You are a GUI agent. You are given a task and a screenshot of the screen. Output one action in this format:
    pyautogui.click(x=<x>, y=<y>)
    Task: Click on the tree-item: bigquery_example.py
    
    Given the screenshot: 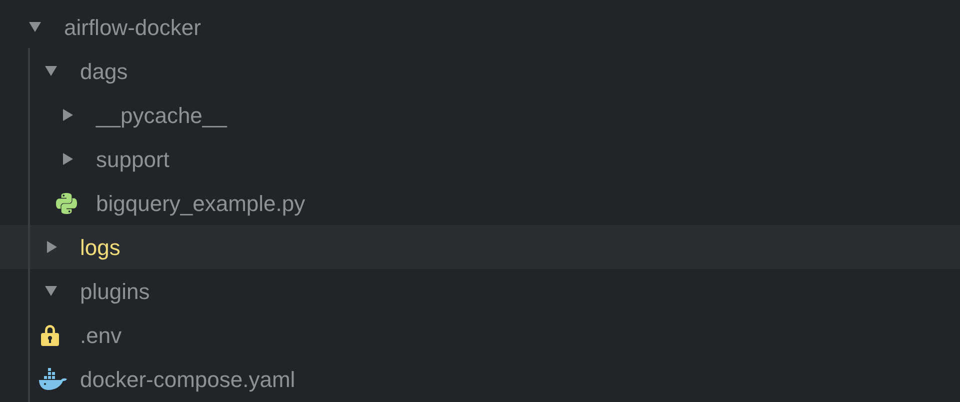 What is the action you would take?
    pyautogui.click(x=480, y=203)
    